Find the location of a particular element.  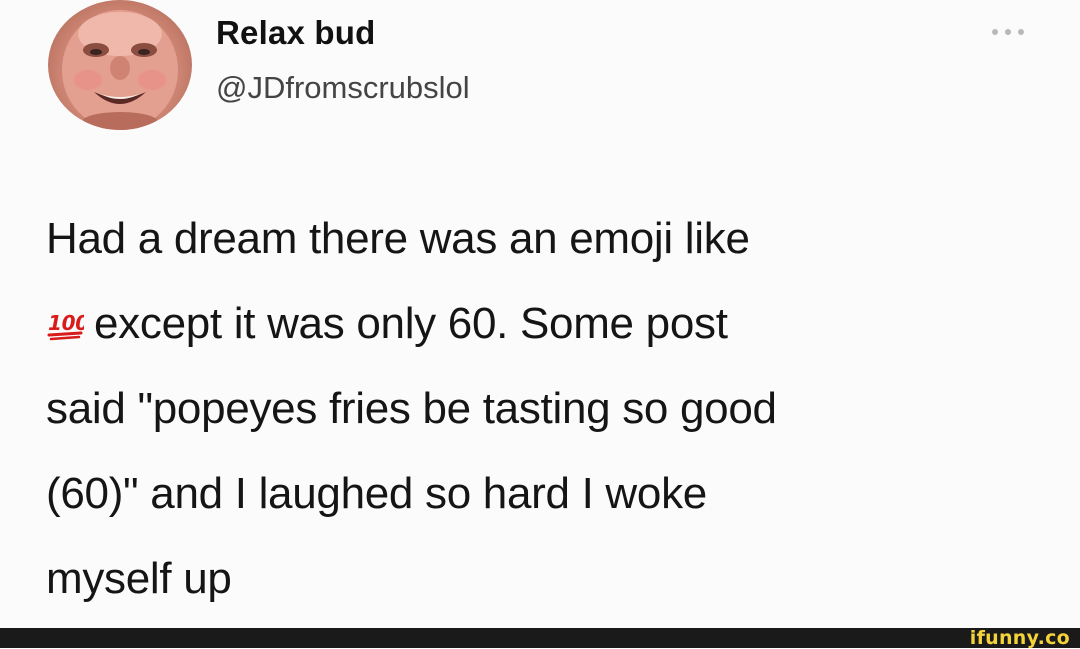

avatar is located at coordinates (120, 65).